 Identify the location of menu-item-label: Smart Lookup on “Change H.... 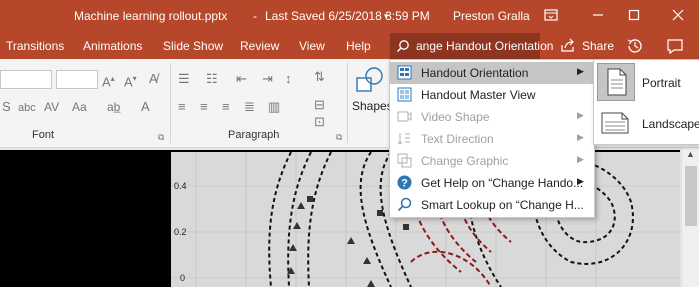
(502, 205).